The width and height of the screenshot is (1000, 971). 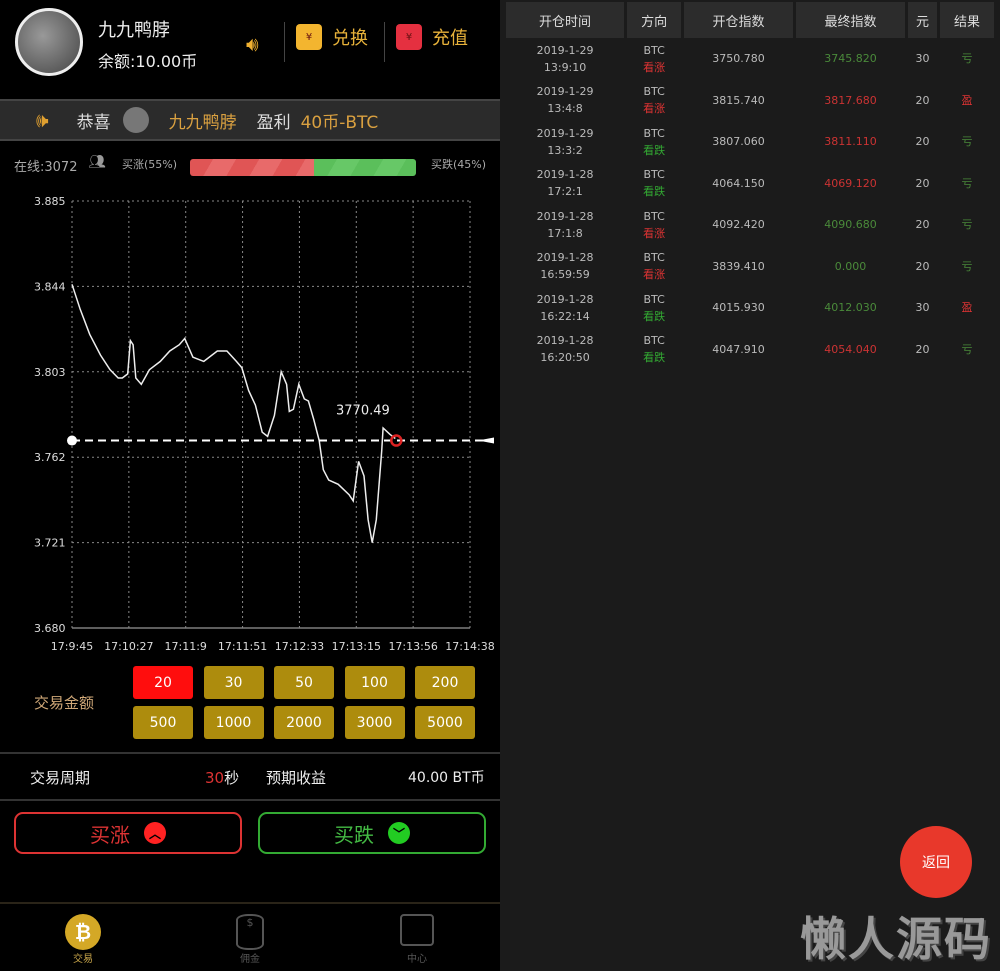 What do you see at coordinates (372, 833) in the screenshot?
I see `buy-down-button: 买跌 ﹀` at bounding box center [372, 833].